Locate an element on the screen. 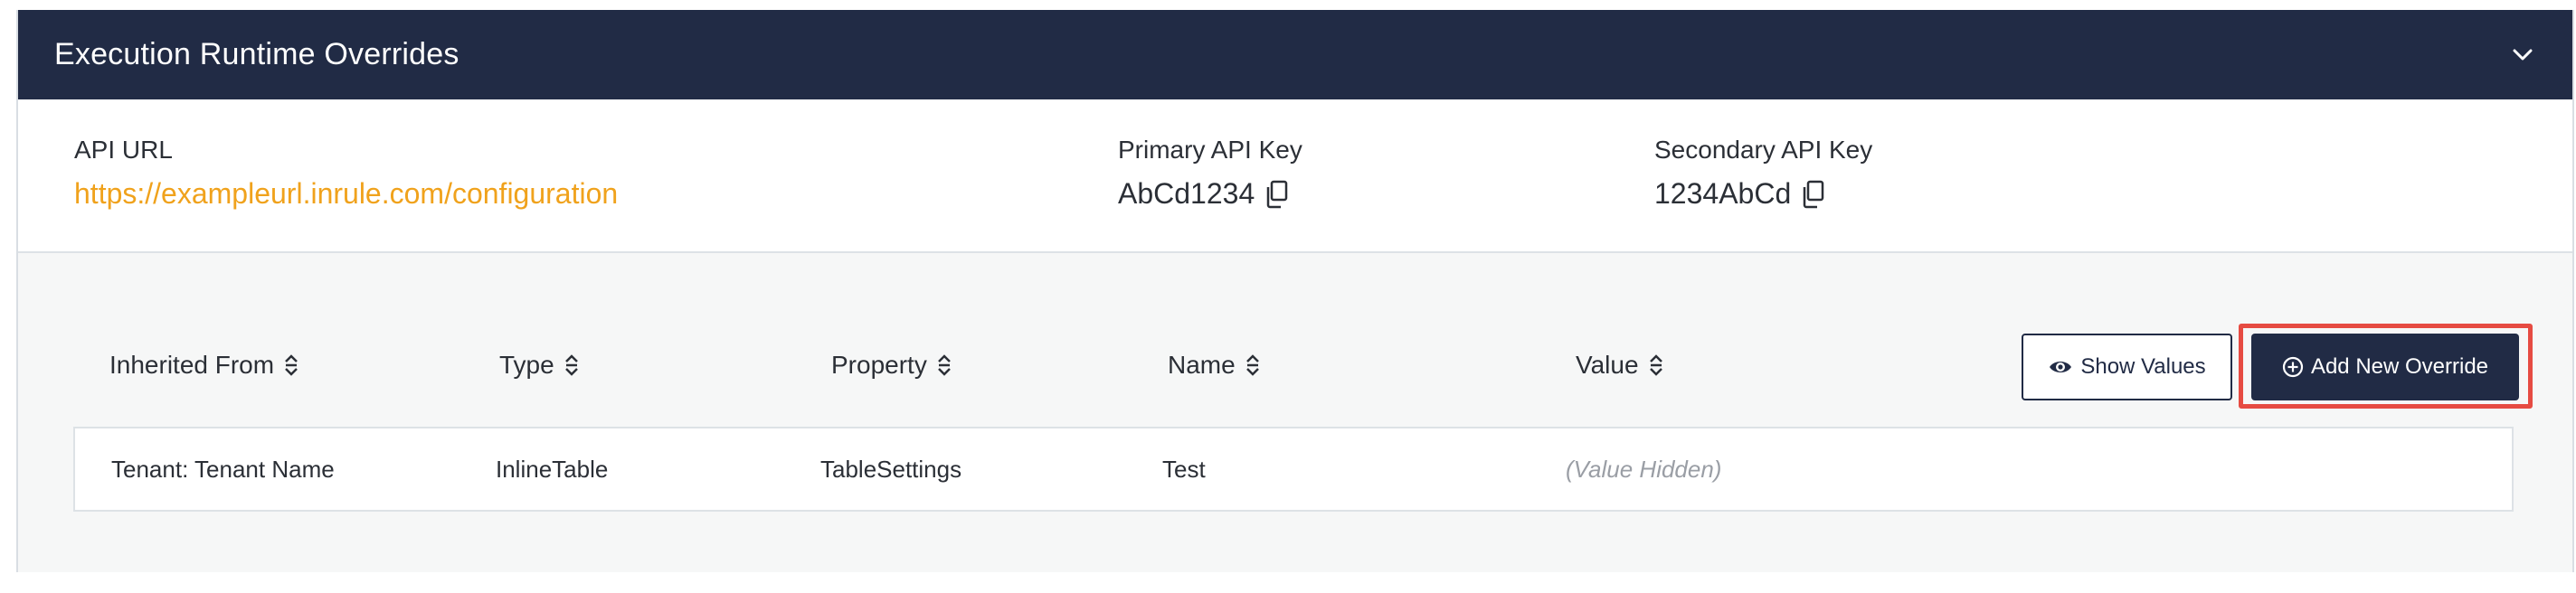  primary-key-block: Primary API Key AbCd1234 is located at coordinates (1210, 173).